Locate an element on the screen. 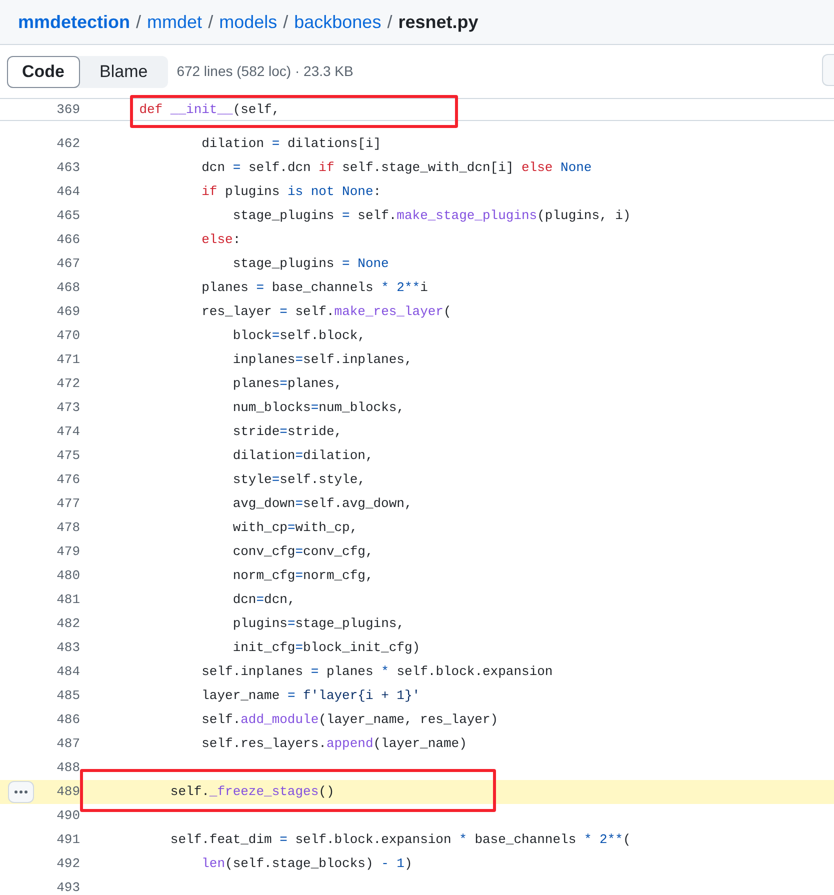  code-line: with_cp=with_cp, is located at coordinates (295, 528).